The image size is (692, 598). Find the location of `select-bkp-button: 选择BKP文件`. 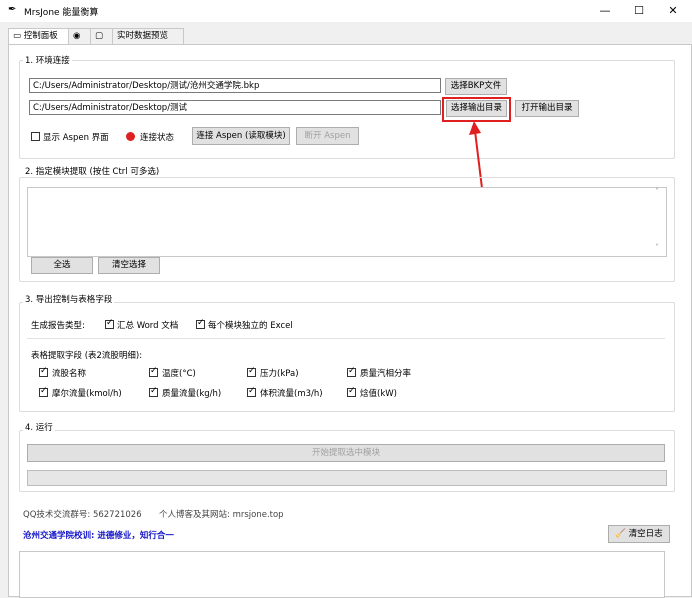

select-bkp-button: 选择BKP文件 is located at coordinates (476, 86).